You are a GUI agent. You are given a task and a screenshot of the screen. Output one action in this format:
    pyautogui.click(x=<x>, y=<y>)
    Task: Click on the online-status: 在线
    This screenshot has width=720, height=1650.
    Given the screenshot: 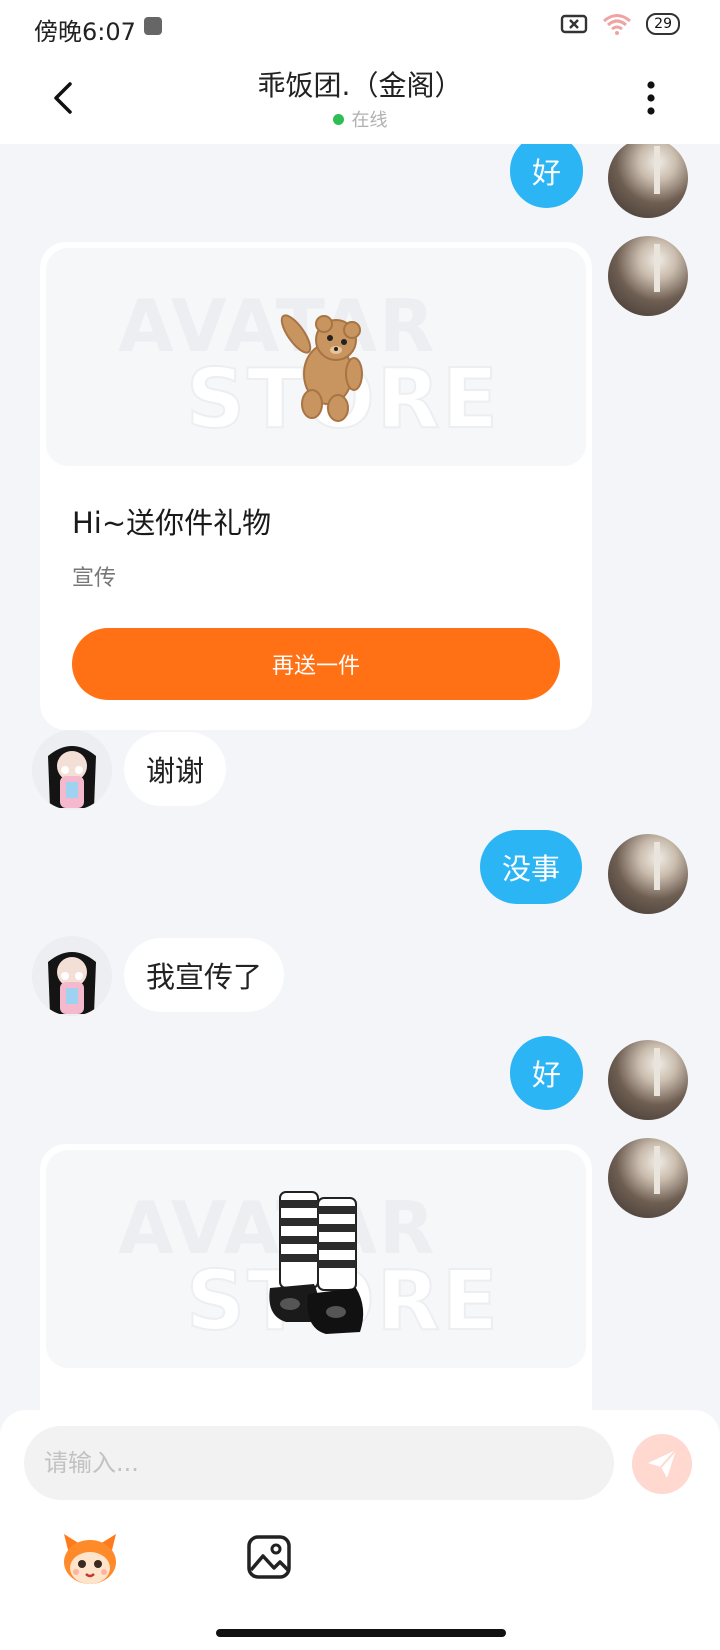 What is the action you would take?
    pyautogui.click(x=360, y=119)
    